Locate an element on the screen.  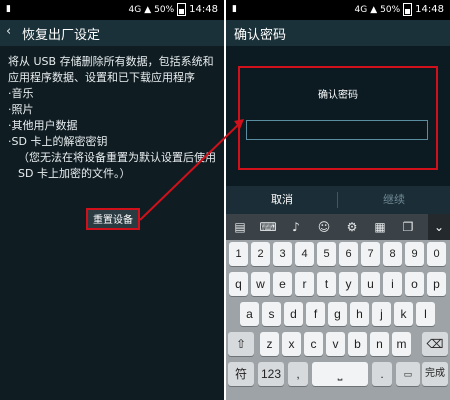
key-r: r is located at coordinates (304, 284).